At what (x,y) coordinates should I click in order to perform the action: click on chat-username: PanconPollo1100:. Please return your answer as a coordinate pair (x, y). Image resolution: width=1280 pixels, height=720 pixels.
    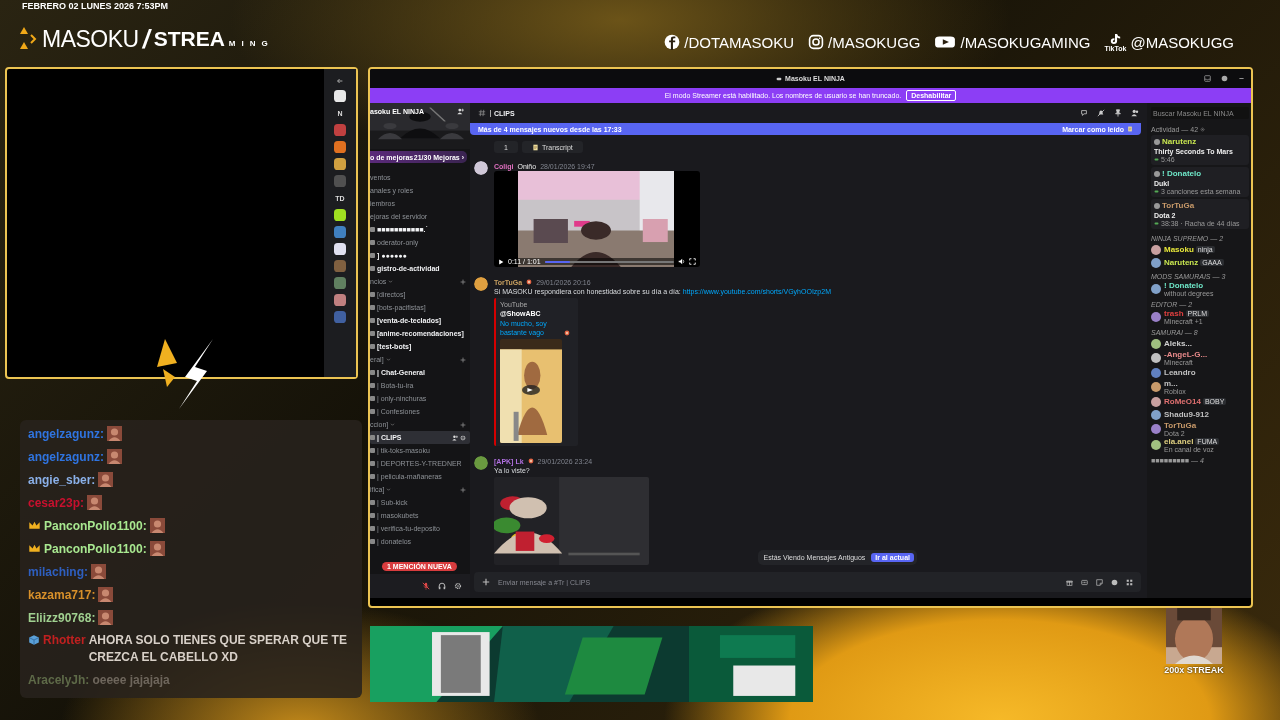
    Looking at the image, I should click on (95, 525).